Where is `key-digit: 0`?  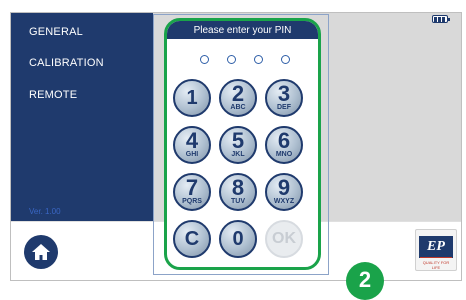 key-digit: 0 is located at coordinates (238, 239).